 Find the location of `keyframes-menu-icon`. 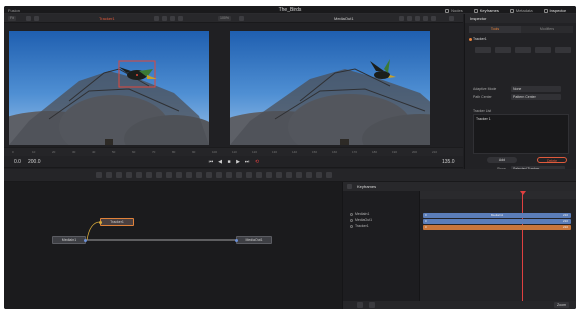

keyframes-menu-icon is located at coordinates (349, 186).